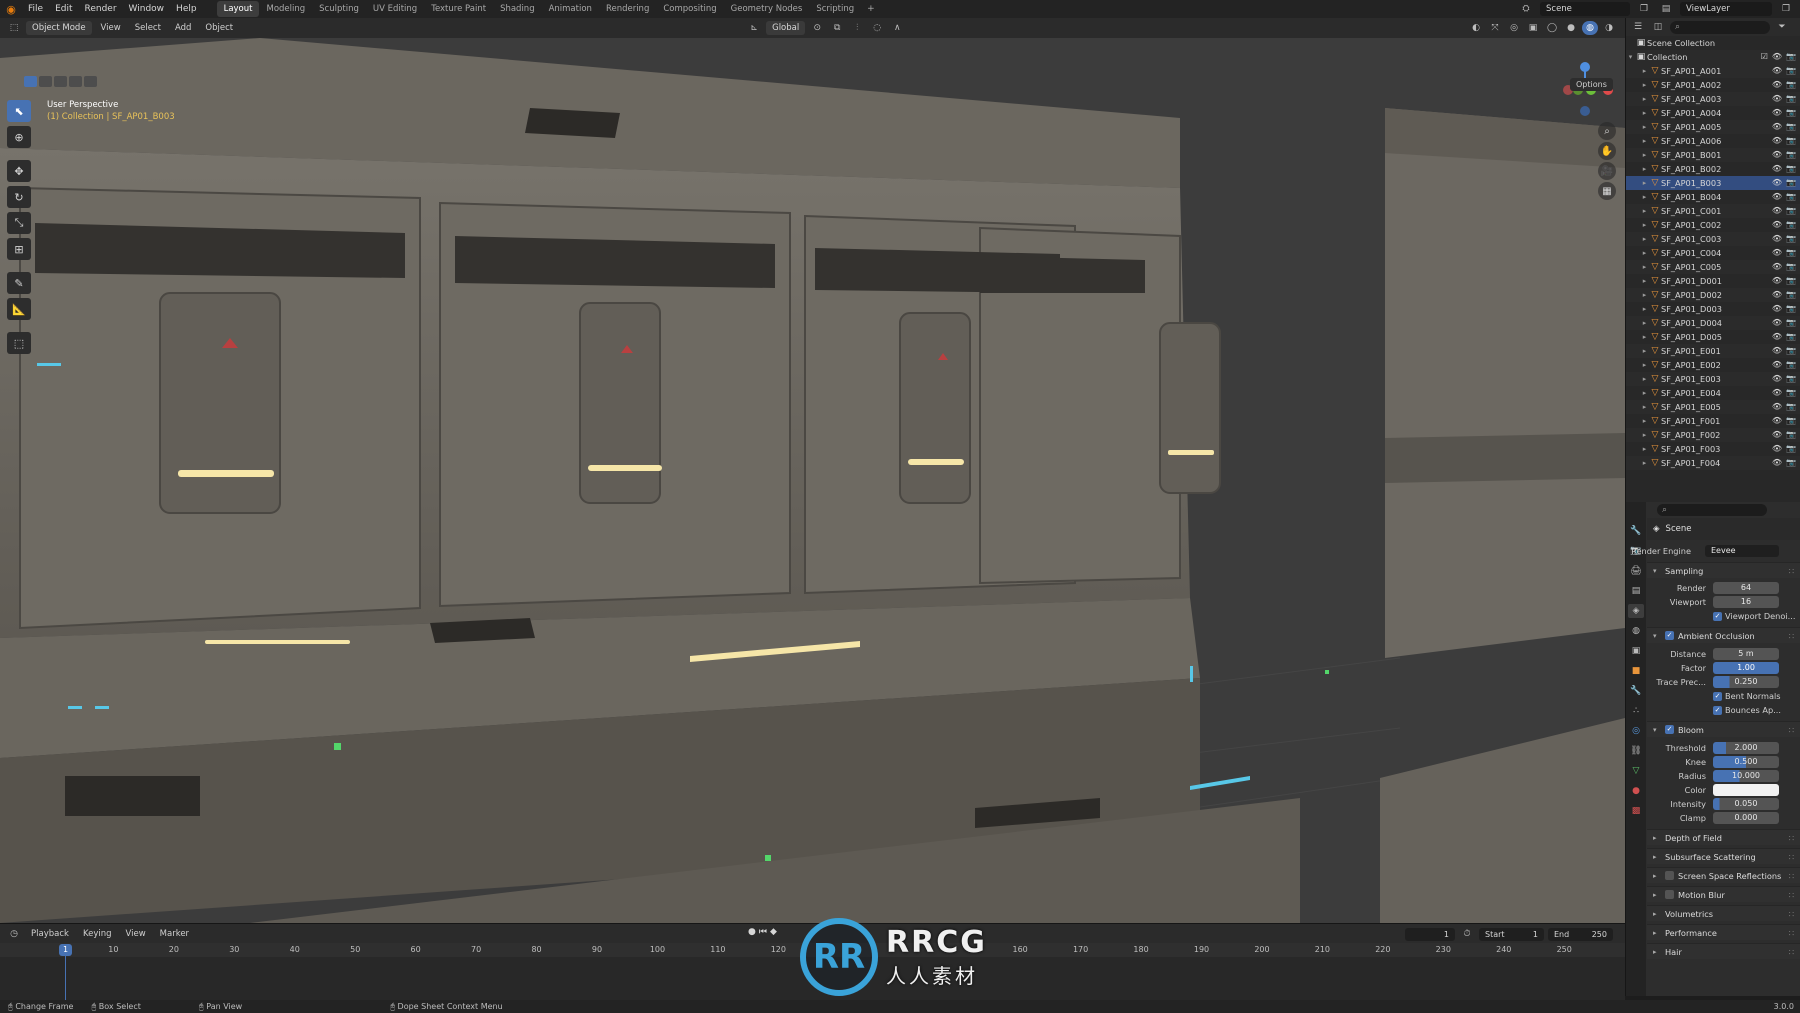 Image resolution: width=1800 pixels, height=1013 pixels. What do you see at coordinates (183, 28) in the screenshot?
I see `menu-add: Add` at bounding box center [183, 28].